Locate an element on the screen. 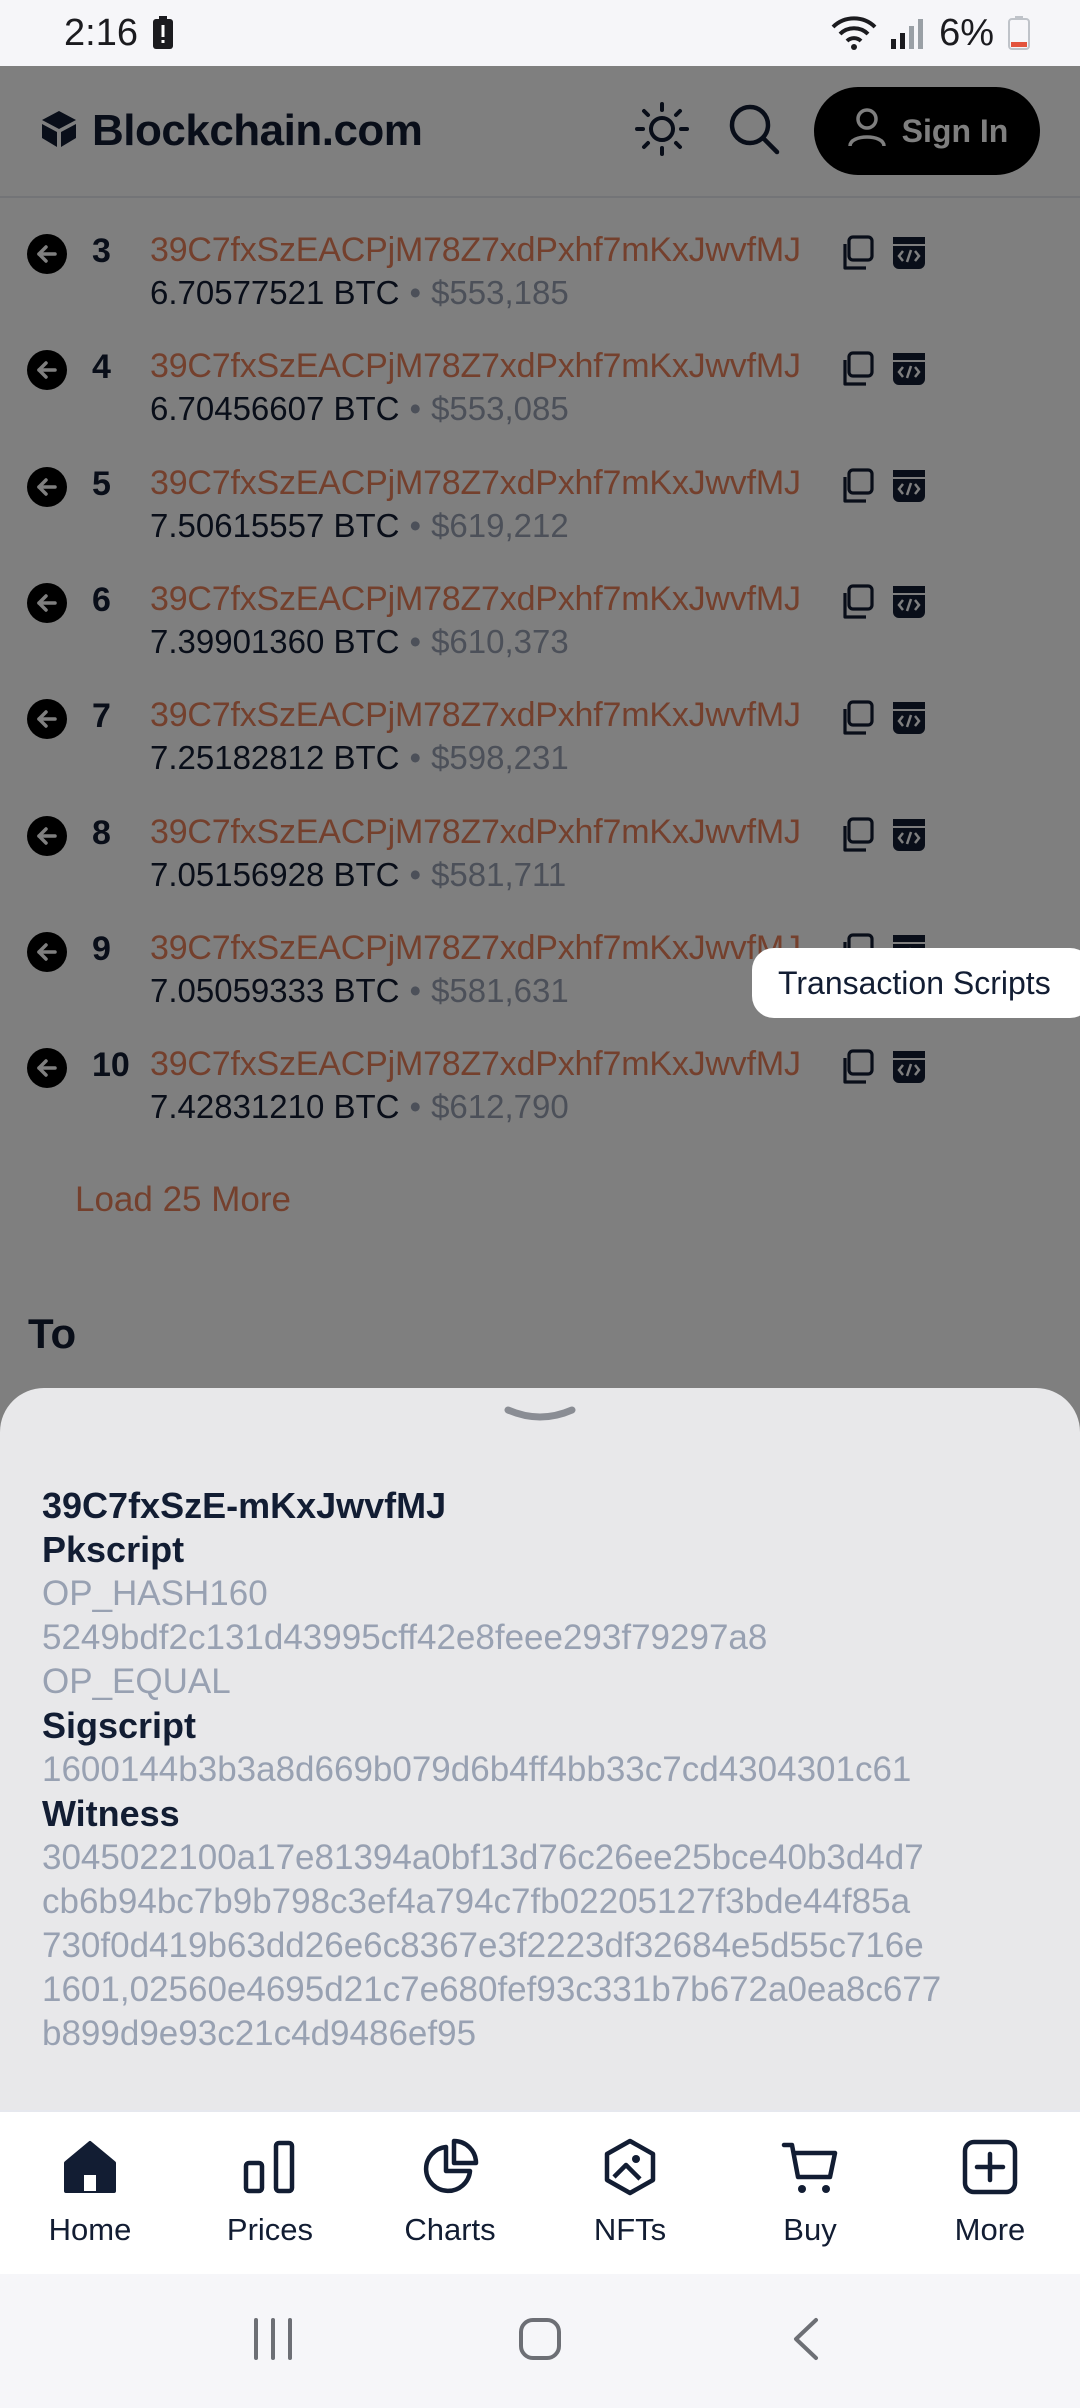 This screenshot has height=2408, width=1080. nav-item-nfts: NFTs is located at coordinates (630, 2193).